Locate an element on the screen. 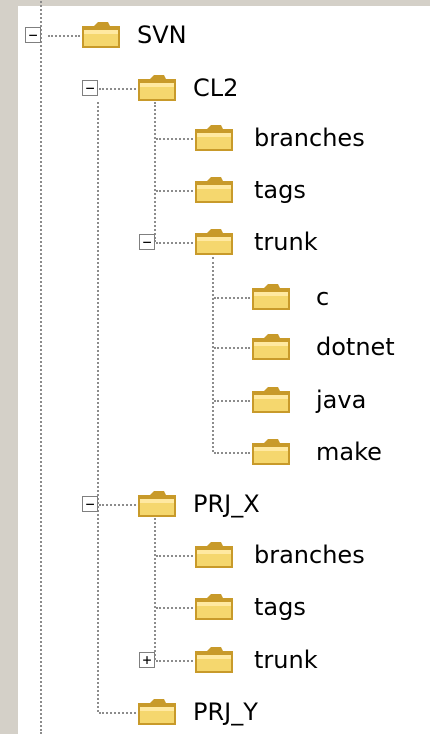 The width and height of the screenshot is (430, 734). tree-item: + trunk is located at coordinates (215, 660).